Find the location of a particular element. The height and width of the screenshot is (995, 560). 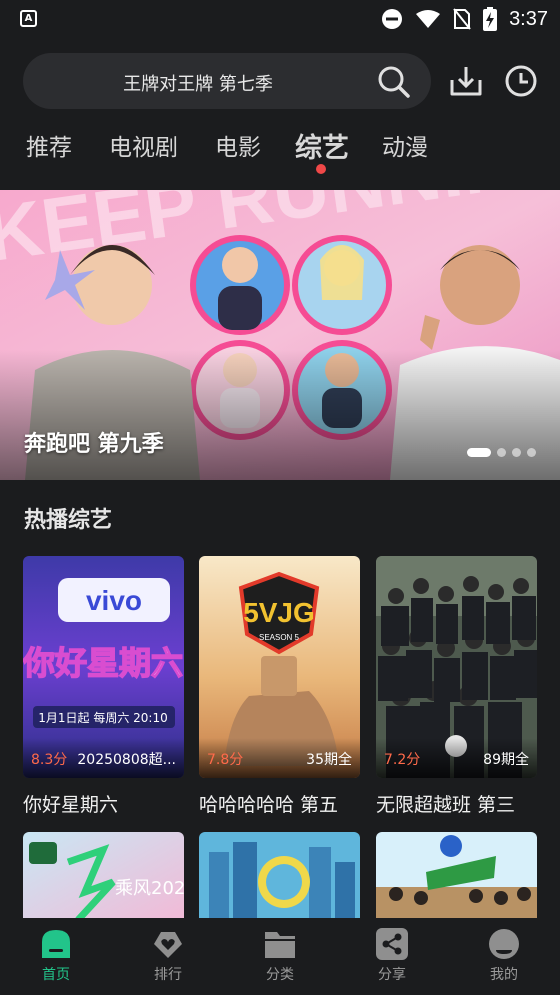

rating-score: 7.2分 is located at coordinates (402, 760).